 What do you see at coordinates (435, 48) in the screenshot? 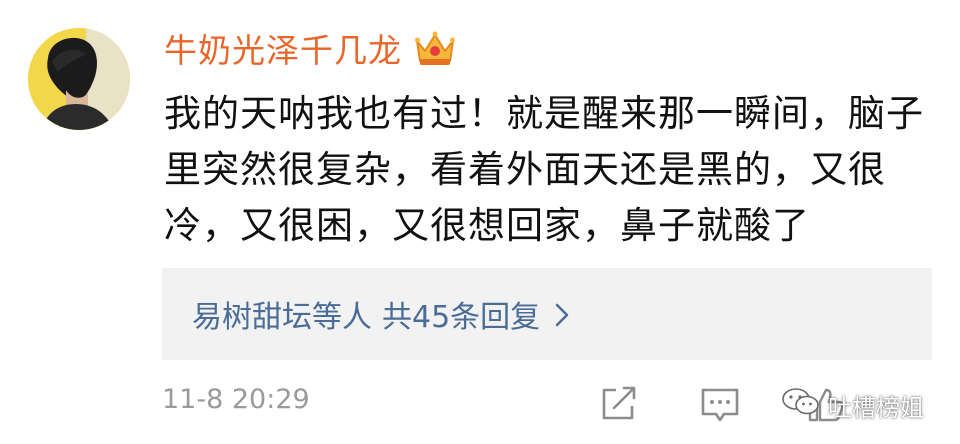
I see `crown-icon` at bounding box center [435, 48].